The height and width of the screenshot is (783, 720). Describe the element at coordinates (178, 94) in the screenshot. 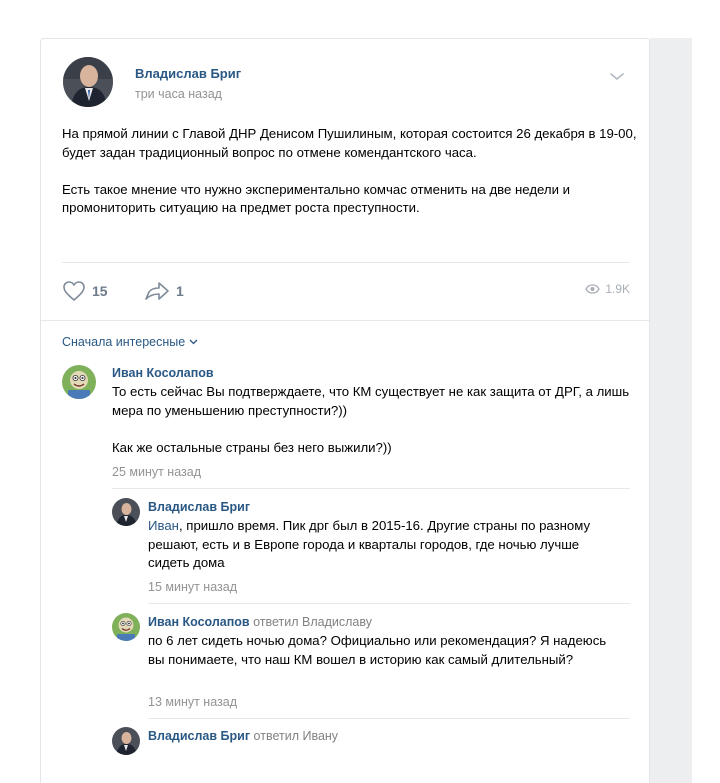

I see `post-timestamp: три часа назад` at that location.